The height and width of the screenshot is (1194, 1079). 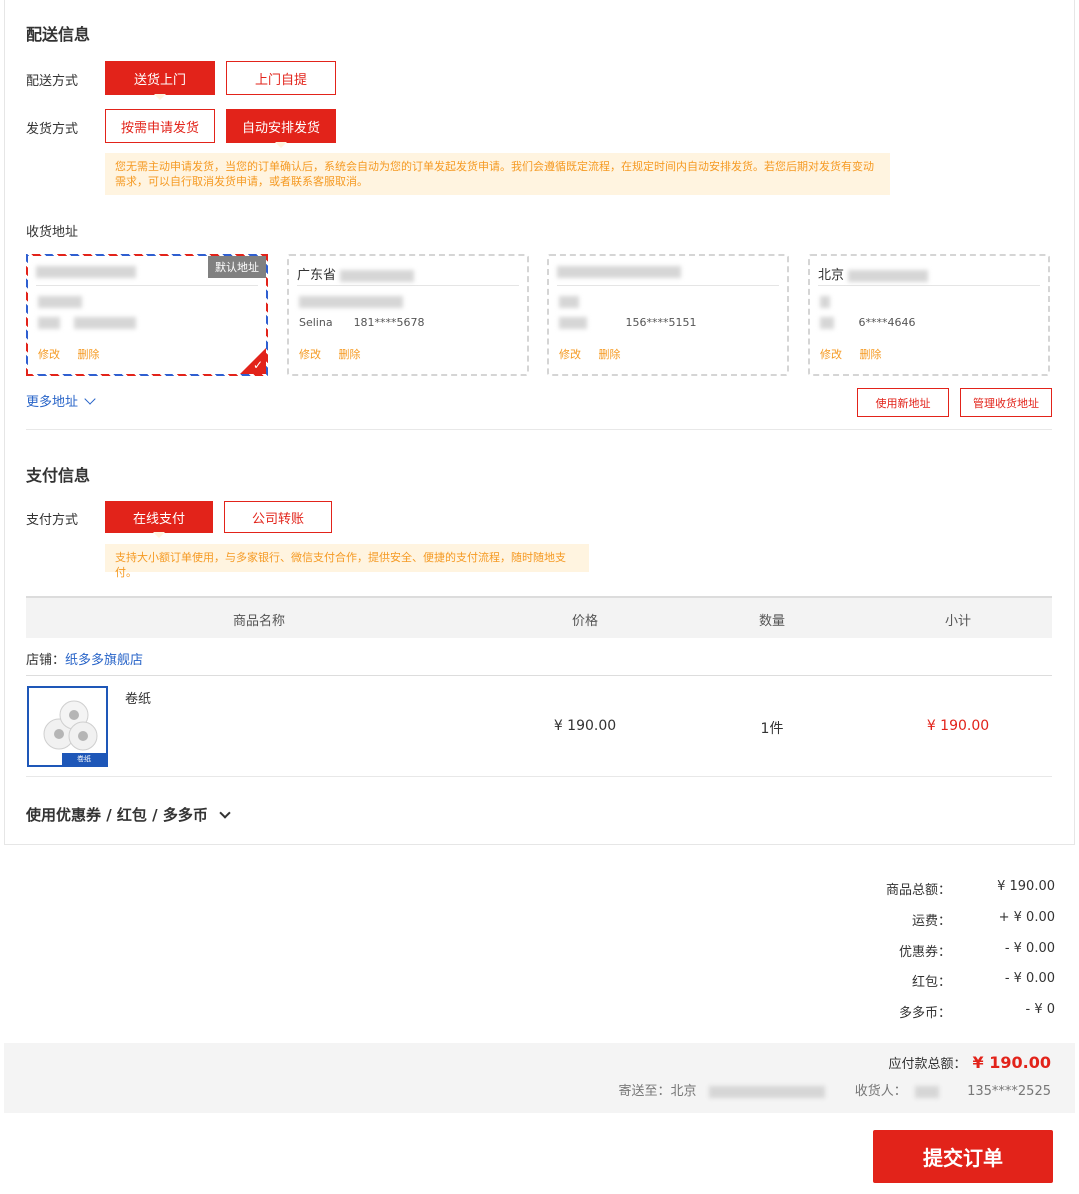 I want to click on shop-divider, so click(x=539, y=675).